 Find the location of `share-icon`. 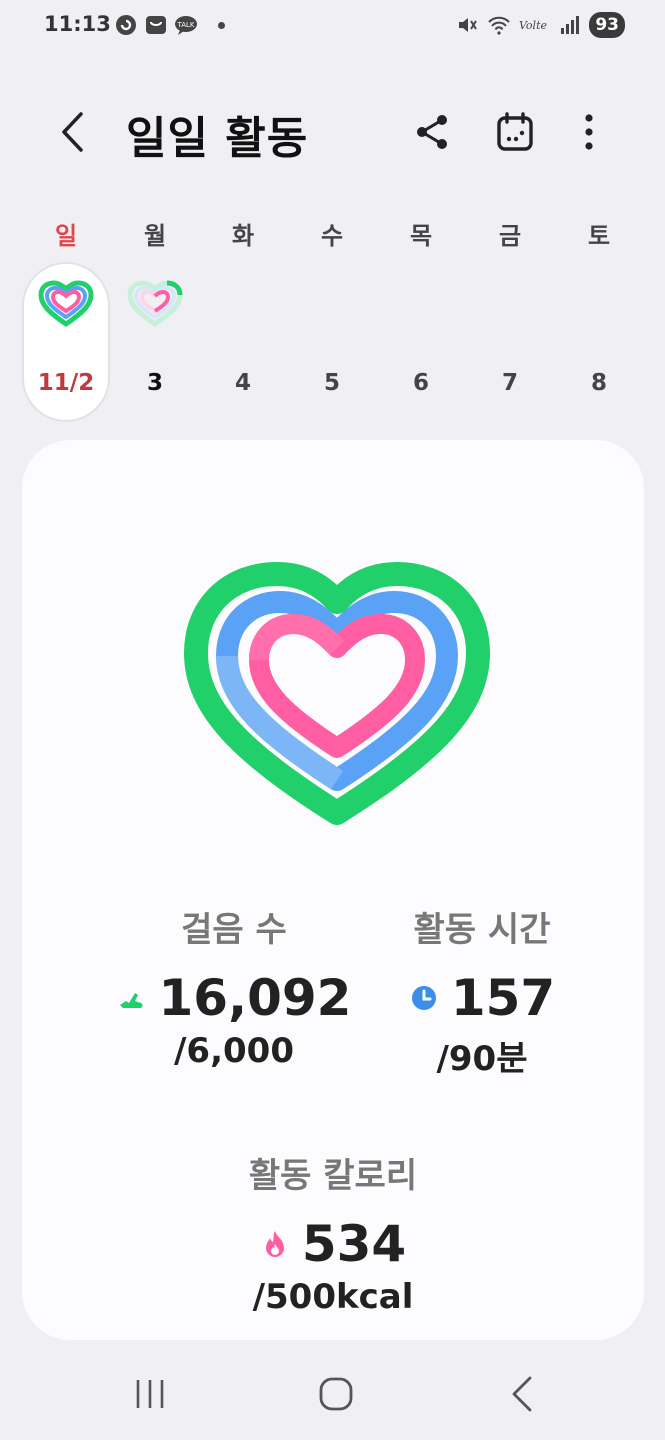

share-icon is located at coordinates (432, 132).